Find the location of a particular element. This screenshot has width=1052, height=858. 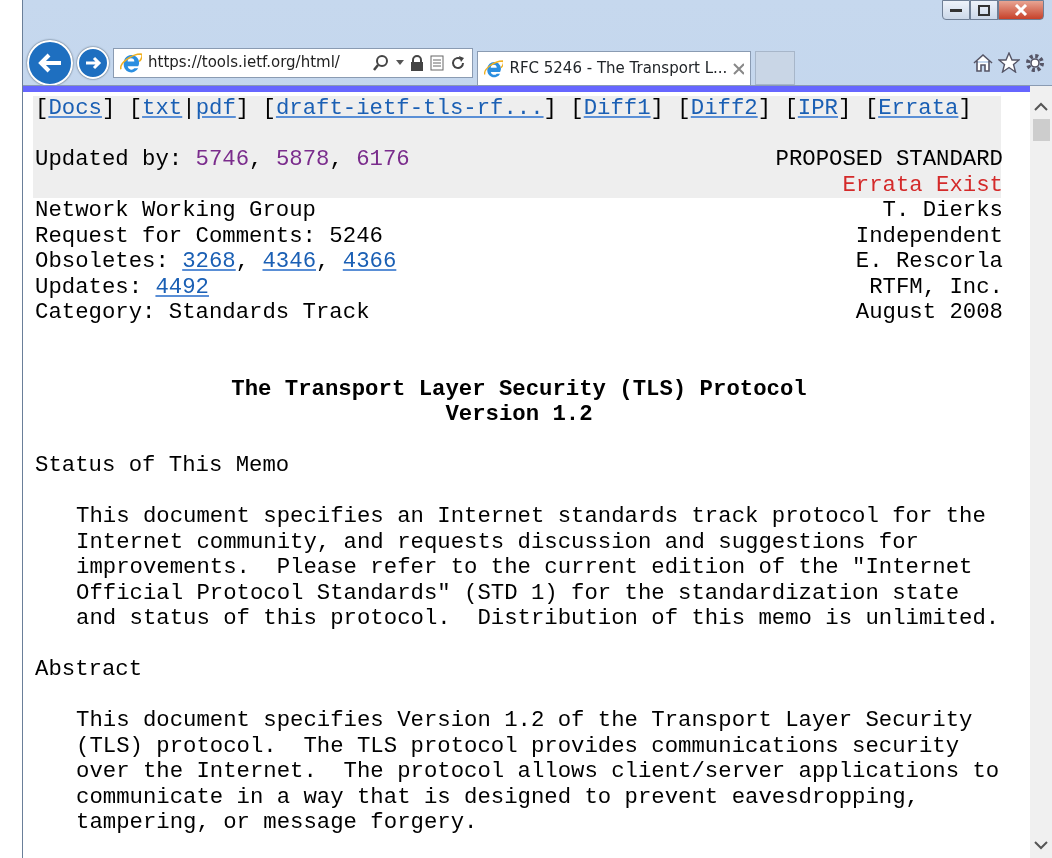

link: IPR is located at coordinates (817, 108).